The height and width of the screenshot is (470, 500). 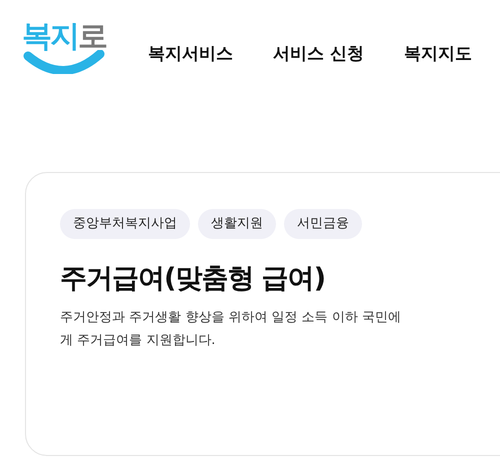 What do you see at coordinates (438, 55) in the screenshot?
I see `nav-link: 복지지도` at bounding box center [438, 55].